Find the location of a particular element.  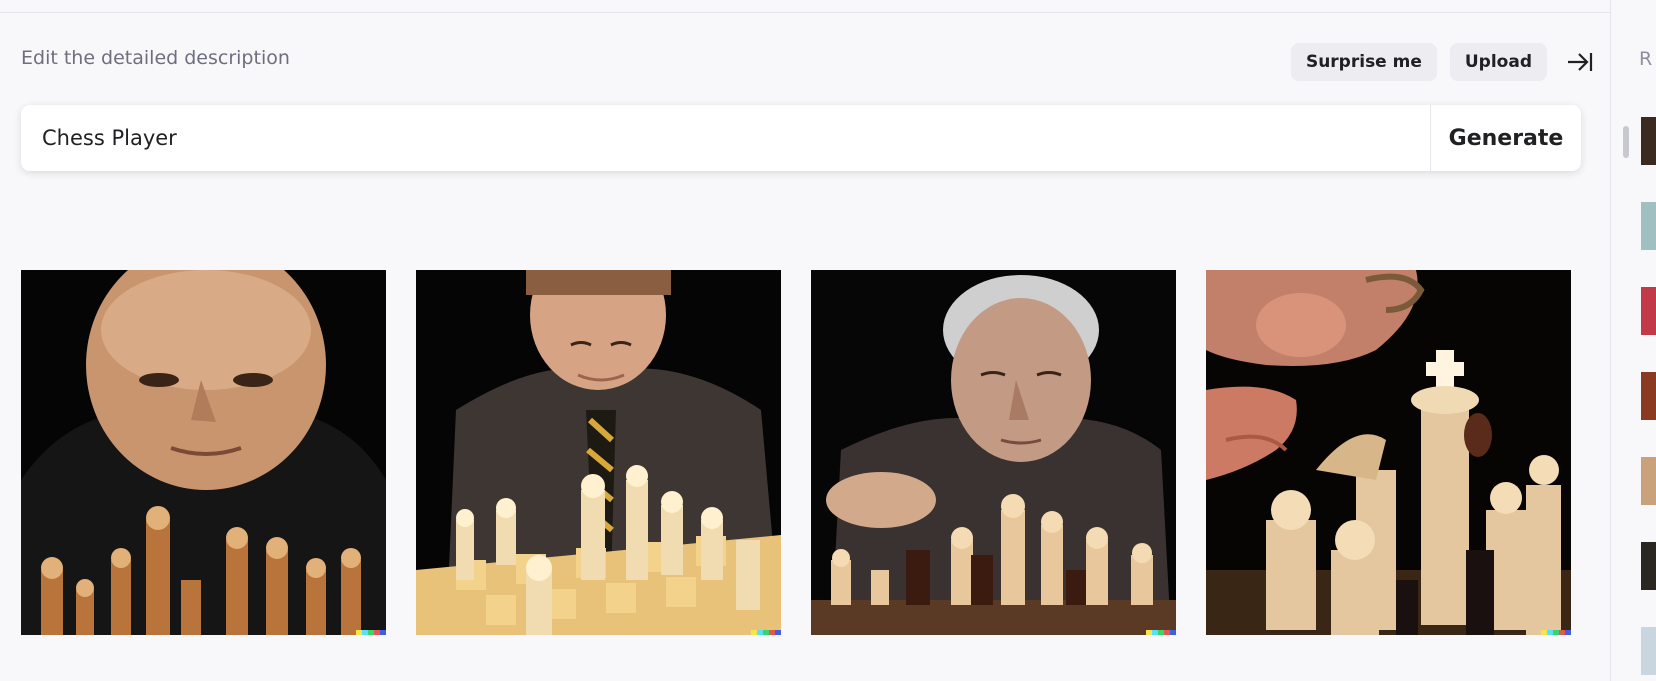

sidebar-scrollbar is located at coordinates (1626, 142).